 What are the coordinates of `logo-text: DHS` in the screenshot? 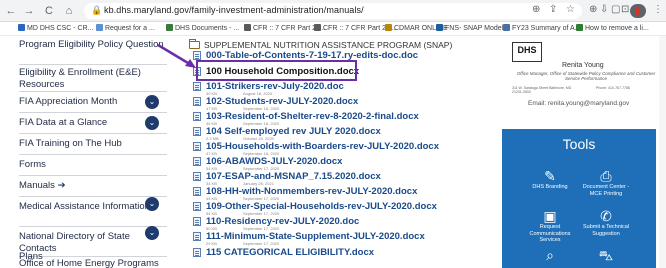 It's located at (527, 50).